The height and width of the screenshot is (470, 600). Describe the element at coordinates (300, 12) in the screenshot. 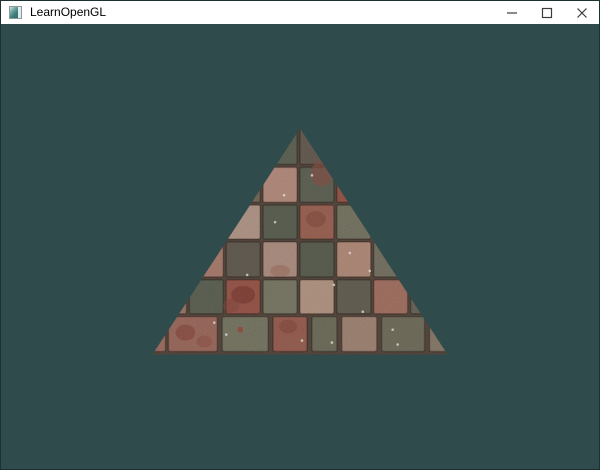

I see `titlebar: LearnOpenGL` at that location.